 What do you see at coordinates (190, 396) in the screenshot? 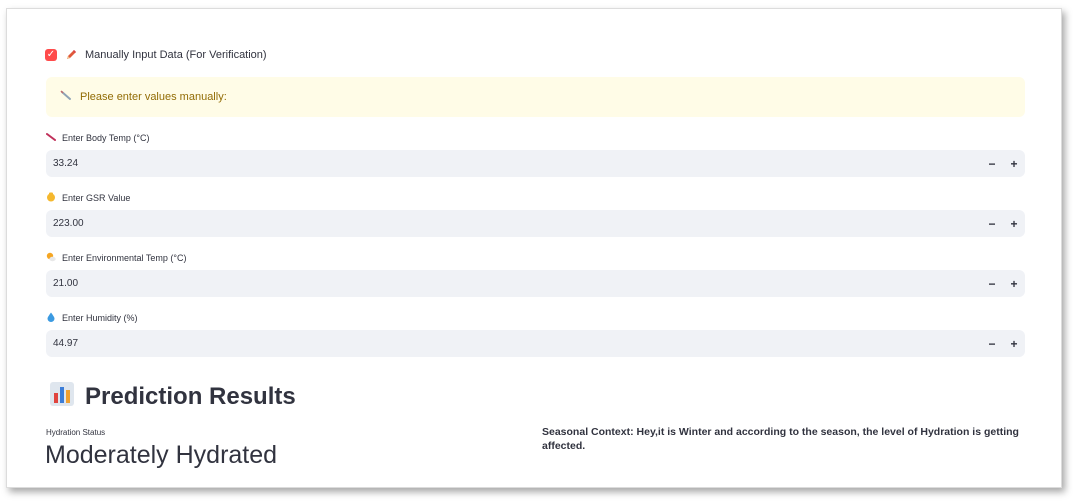
I see `results-title: Prediction Results` at bounding box center [190, 396].